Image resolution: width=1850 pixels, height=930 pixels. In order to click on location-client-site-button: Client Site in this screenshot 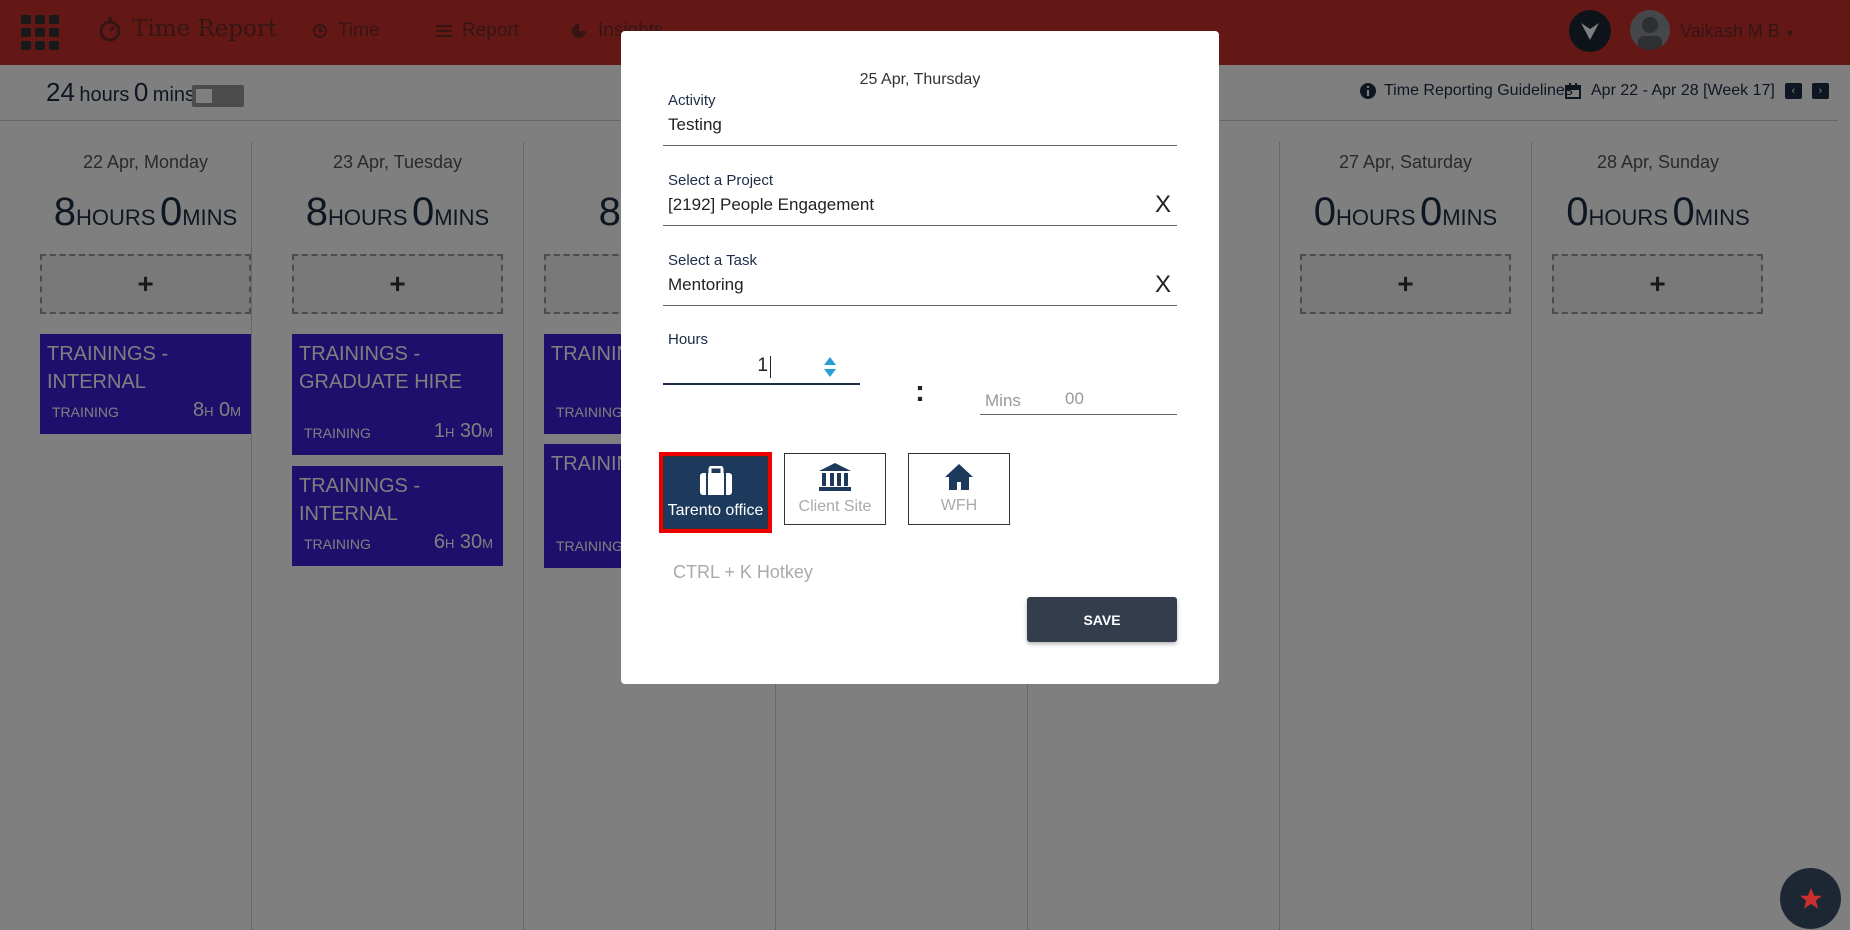, I will do `click(835, 489)`.